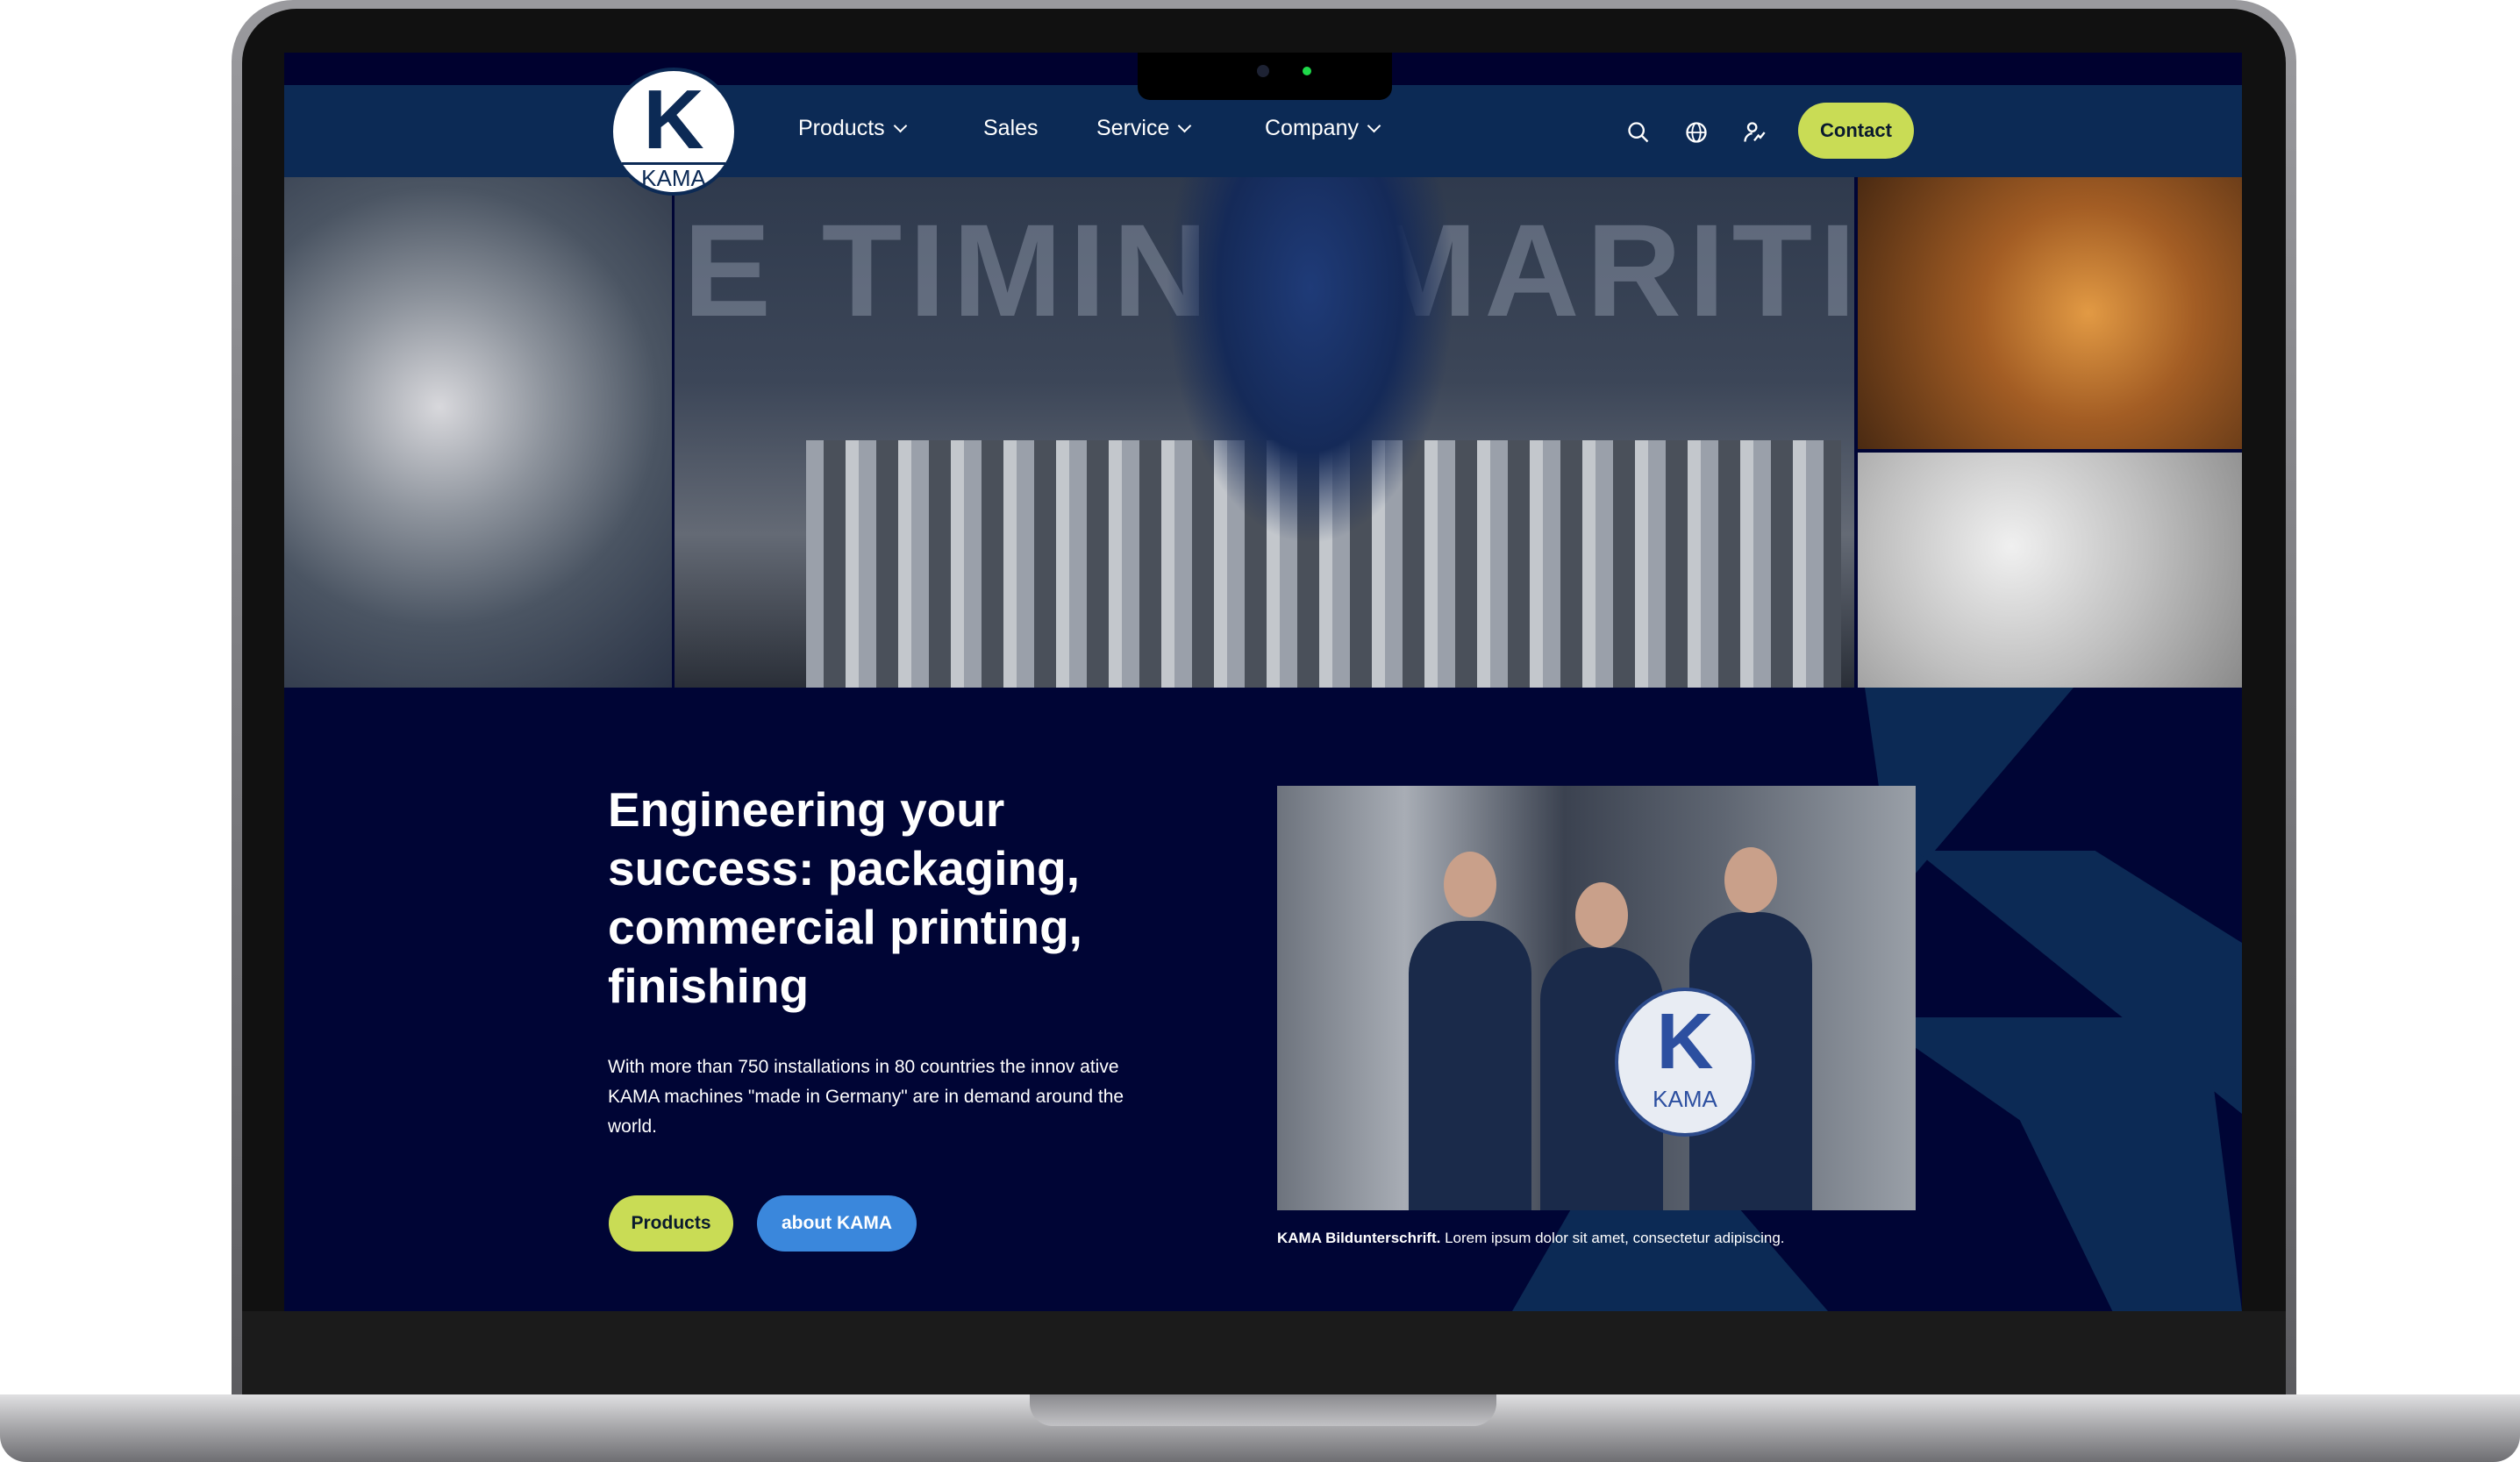 The width and height of the screenshot is (2520, 1462). What do you see at coordinates (841, 128) in the screenshot?
I see `nav-label: Products` at bounding box center [841, 128].